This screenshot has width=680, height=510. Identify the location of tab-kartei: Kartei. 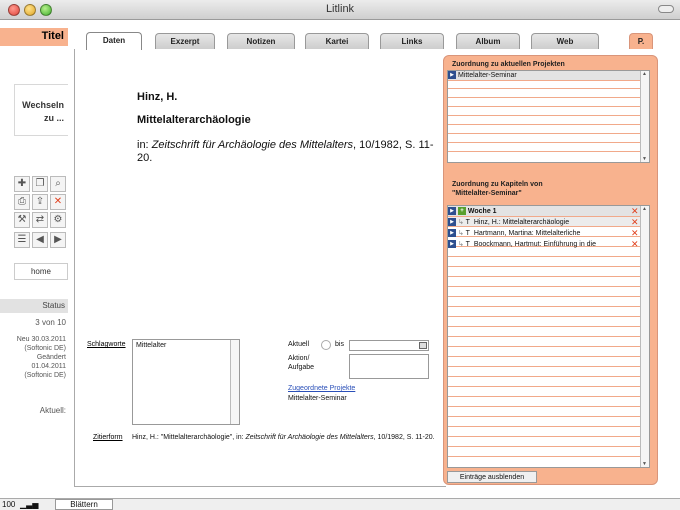
(337, 41).